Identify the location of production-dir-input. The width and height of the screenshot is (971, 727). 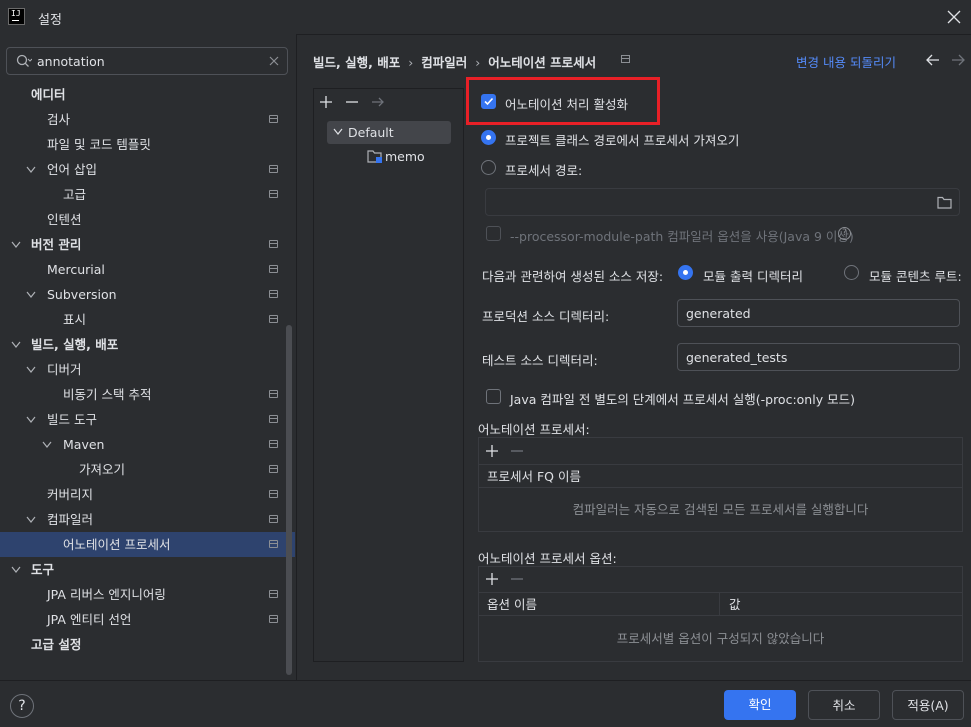
(812, 313).